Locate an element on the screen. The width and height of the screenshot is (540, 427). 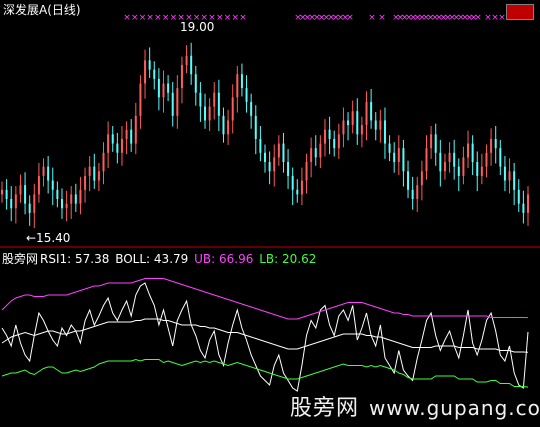
rsi-value: 57.38 is located at coordinates (92, 259).